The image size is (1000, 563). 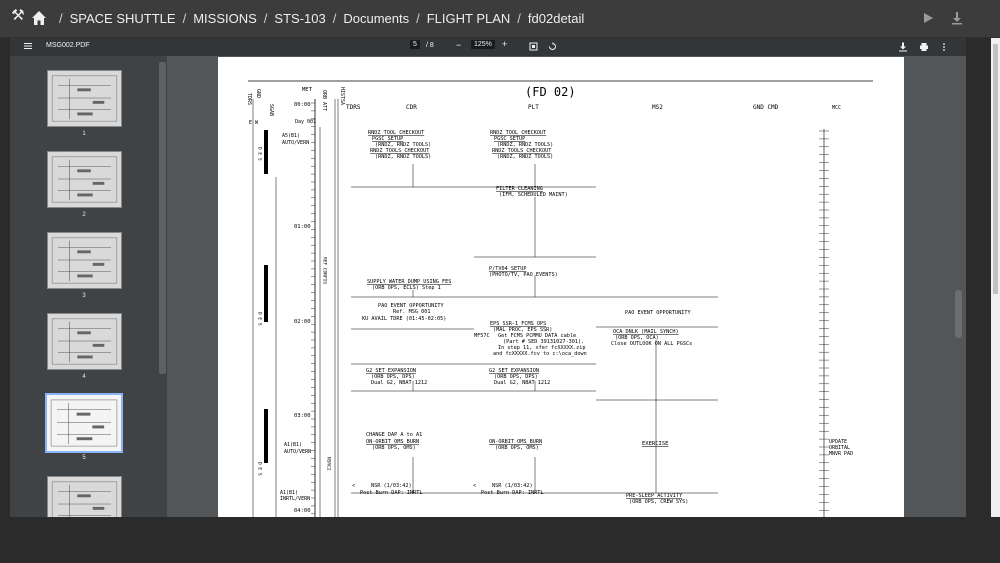 I want to click on home-icon, so click(x=39, y=18).